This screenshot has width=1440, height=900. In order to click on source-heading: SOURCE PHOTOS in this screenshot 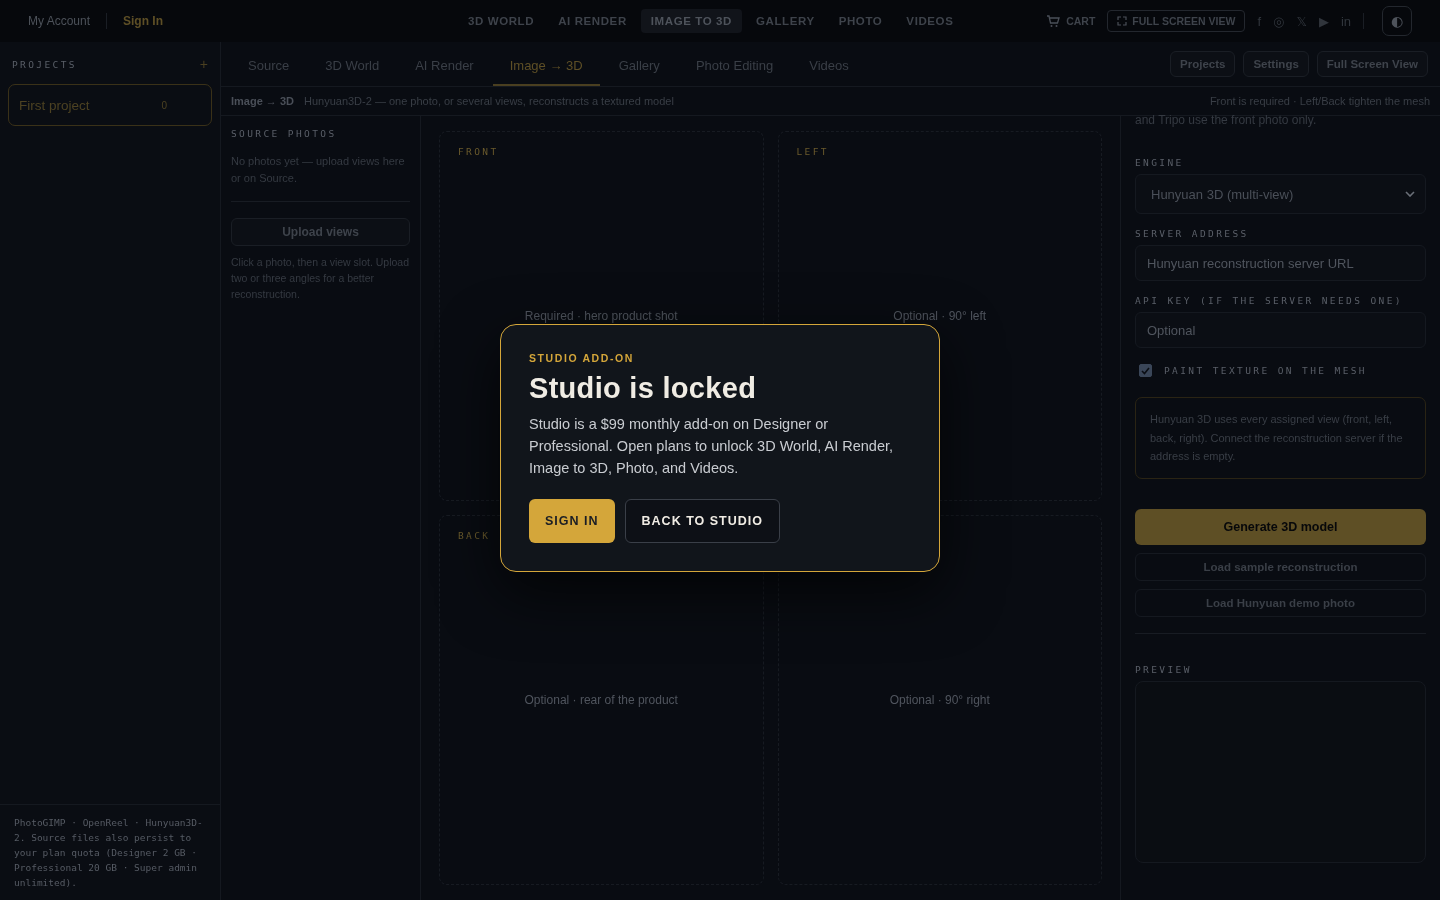, I will do `click(284, 133)`.